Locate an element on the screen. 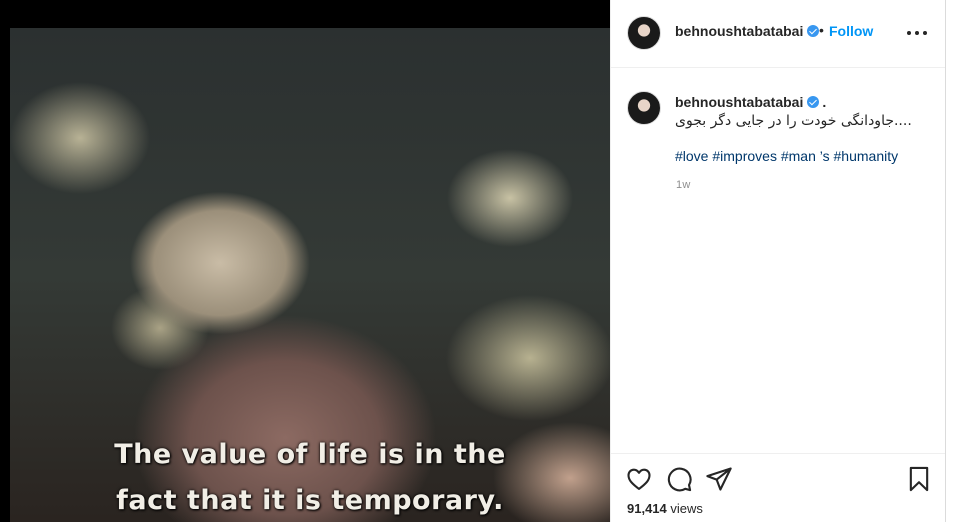 This screenshot has width=958, height=523. more-options-icon is located at coordinates (919, 32).